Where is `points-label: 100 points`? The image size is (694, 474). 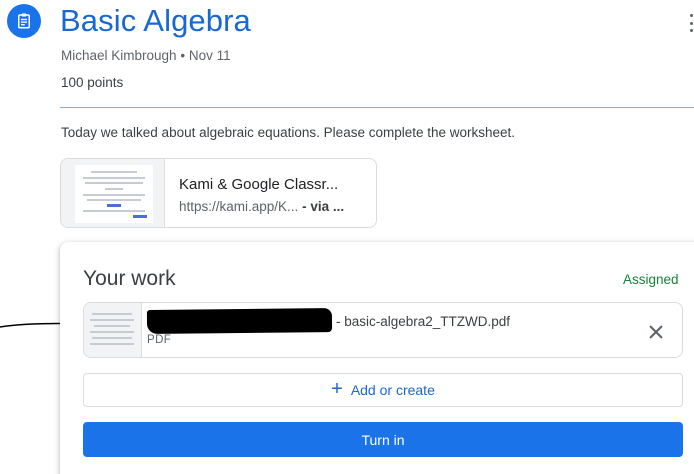 points-label: 100 points is located at coordinates (92, 82).